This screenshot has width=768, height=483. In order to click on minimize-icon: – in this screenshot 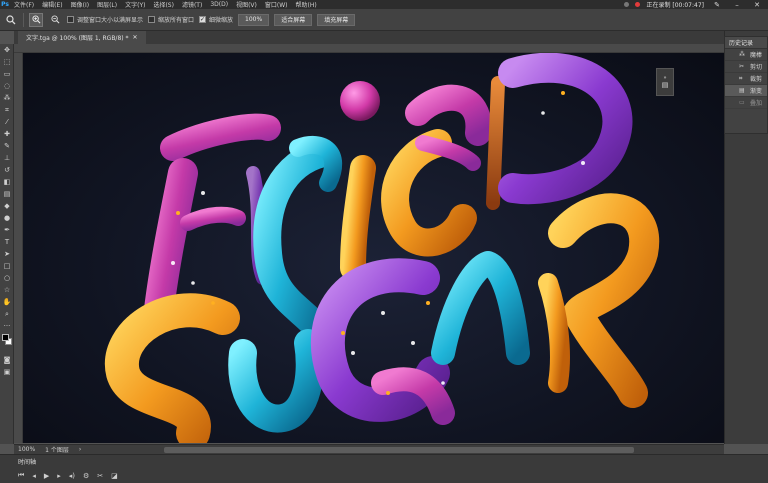, I will do `click(737, 5)`.